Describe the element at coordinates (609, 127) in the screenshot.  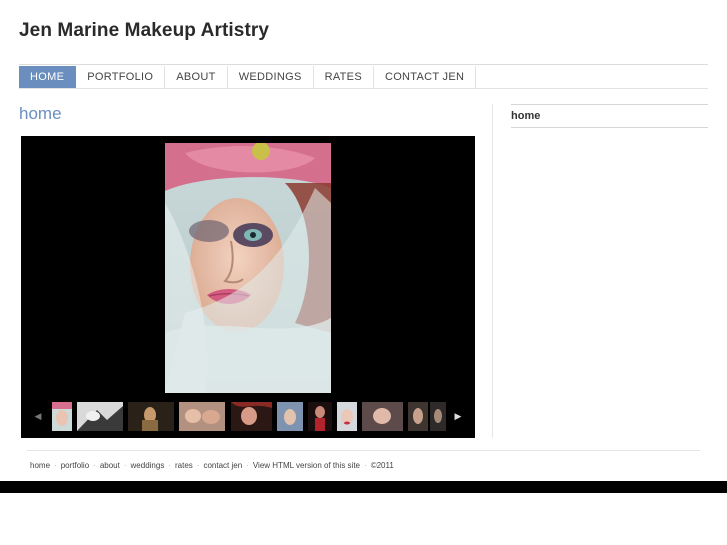
I see `sidebar-rule-bottom` at that location.